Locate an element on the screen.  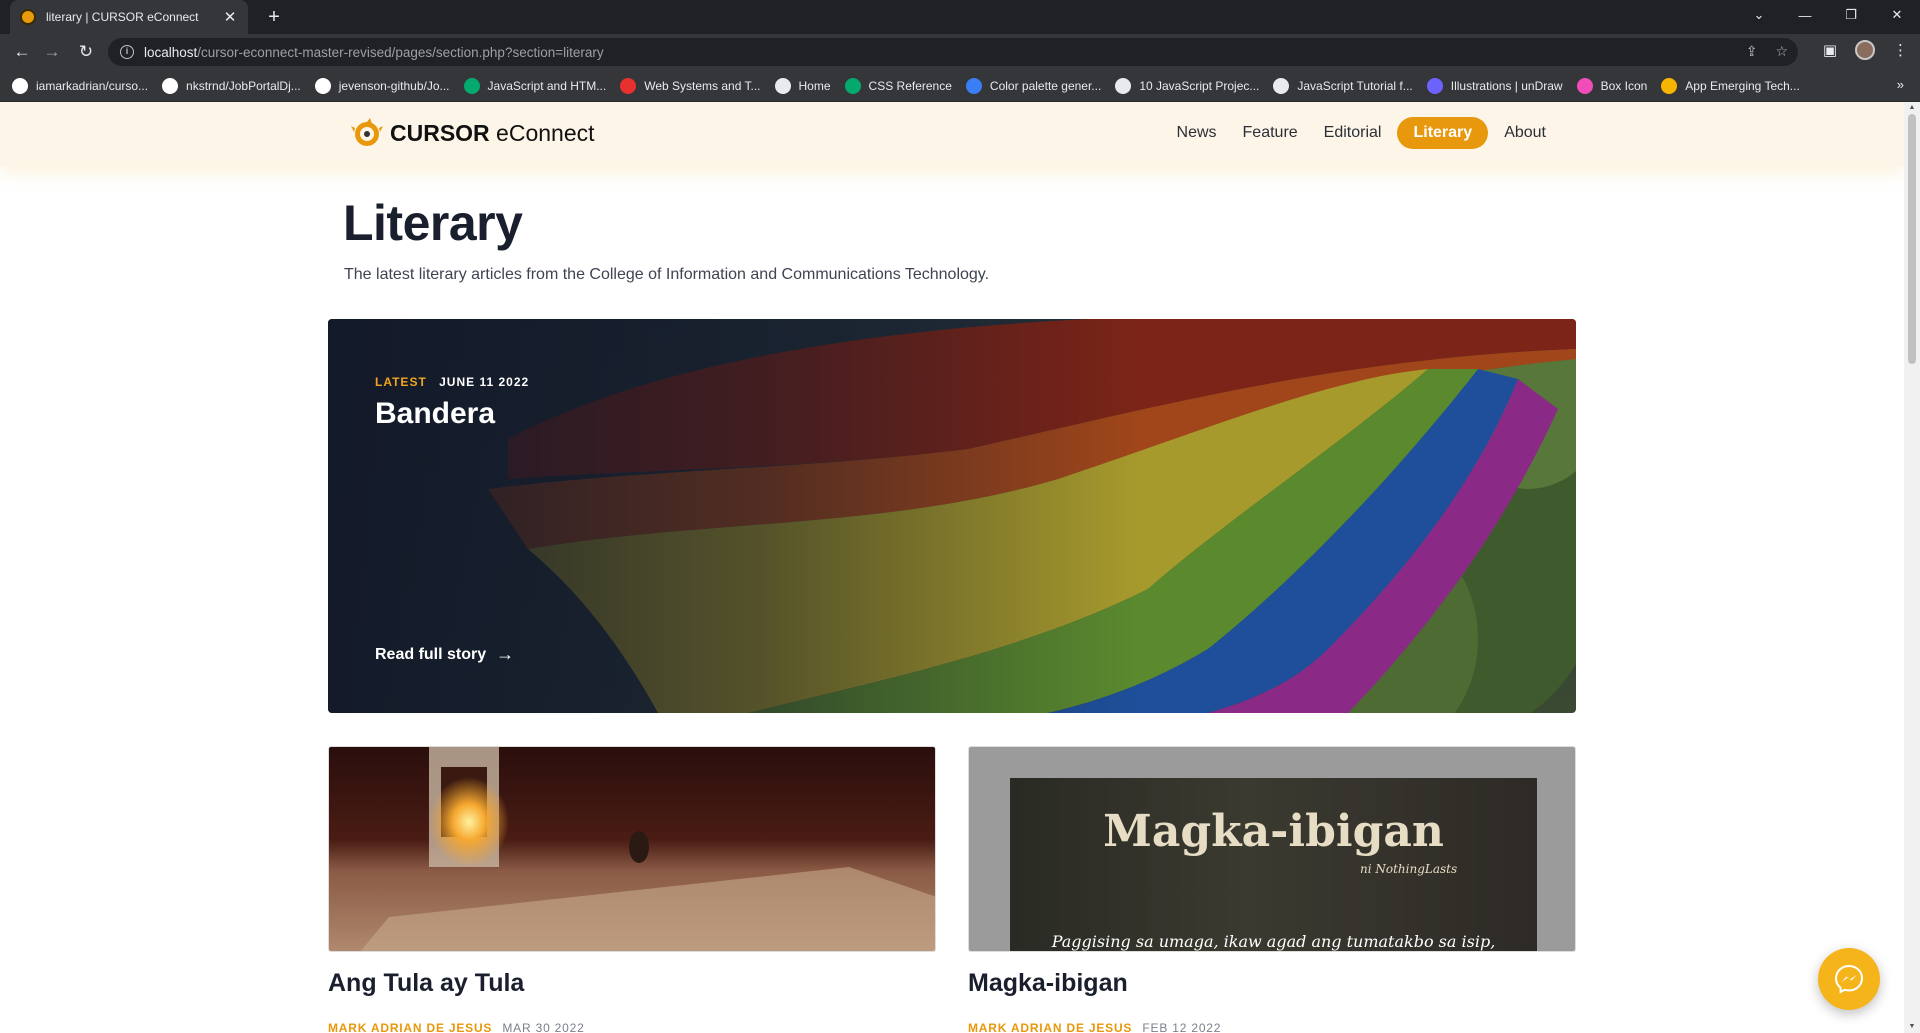
undraw-icon is located at coordinates (1434, 85).